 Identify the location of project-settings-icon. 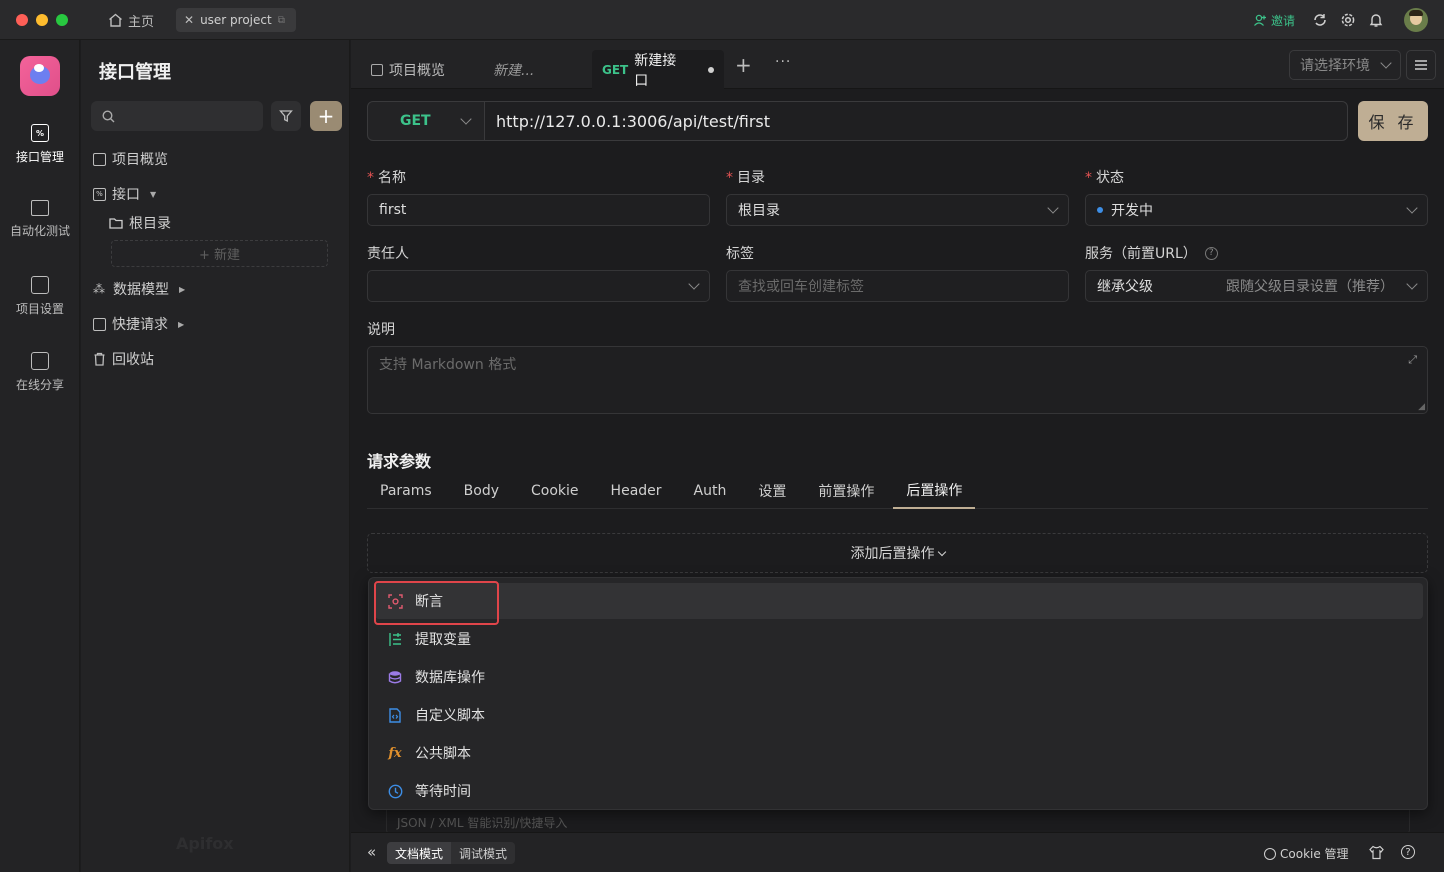
(40, 285).